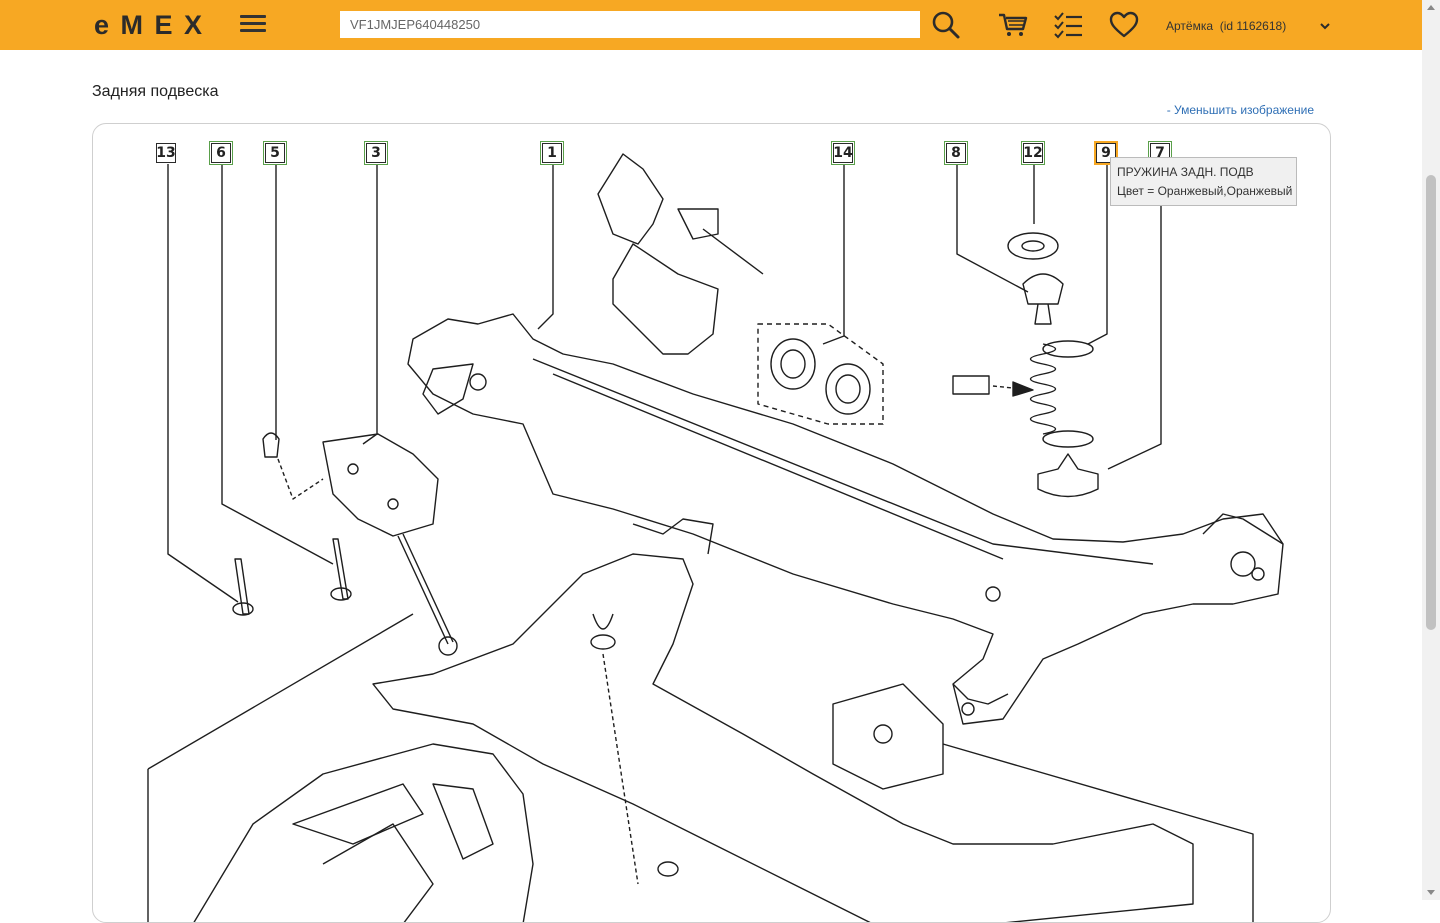 The image size is (1440, 923). I want to click on menu-icon, so click(253, 25).